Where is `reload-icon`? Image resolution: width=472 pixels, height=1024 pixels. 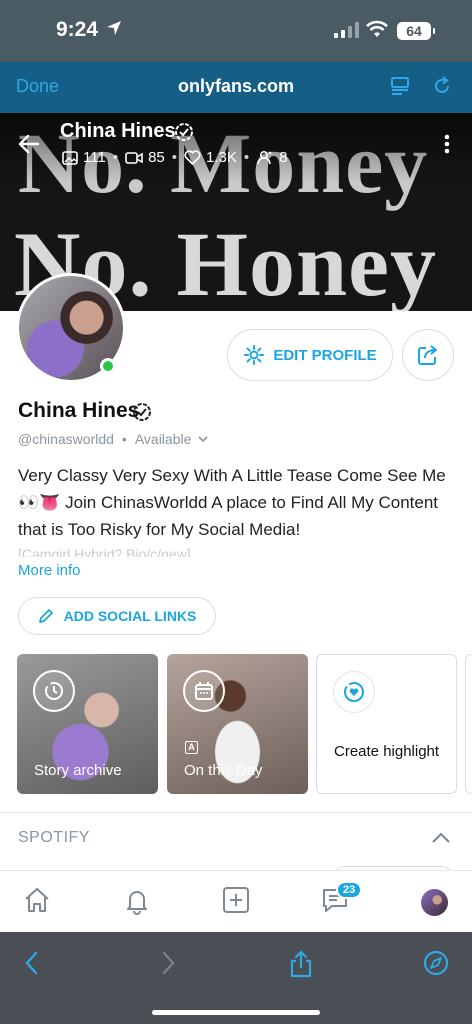
reload-icon is located at coordinates (442, 86).